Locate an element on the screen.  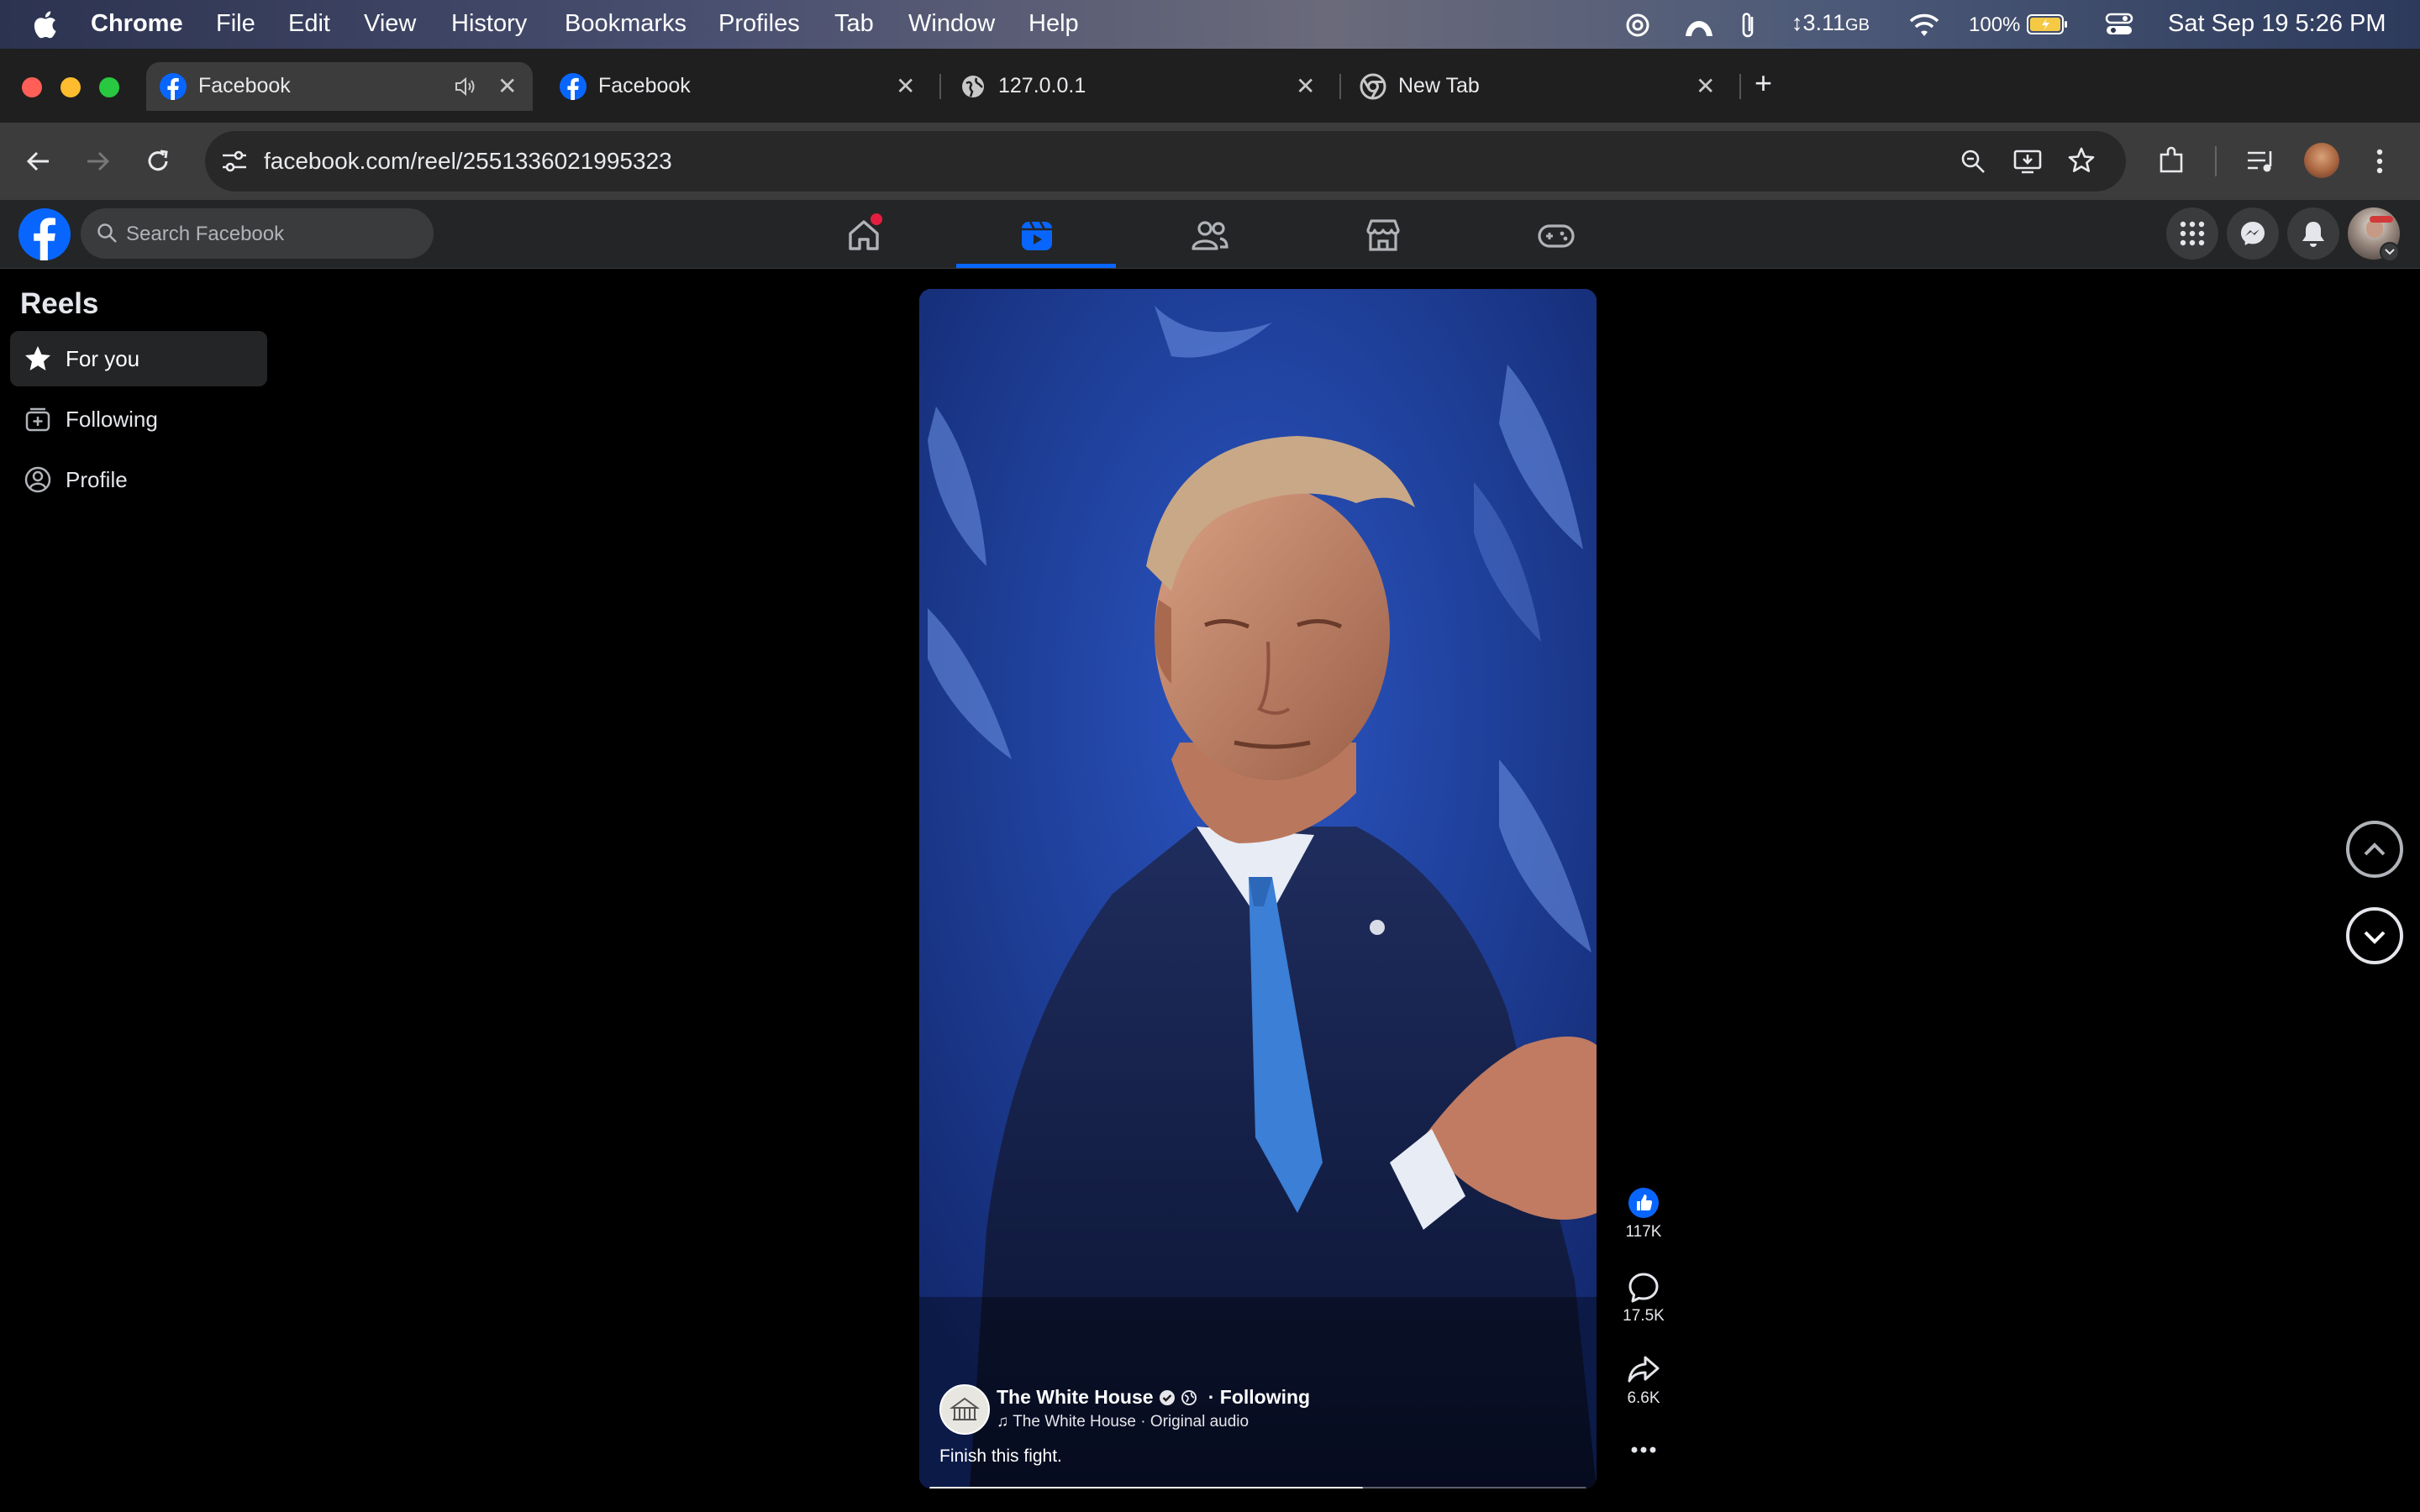
notifications-button is located at coordinates (2313, 233).